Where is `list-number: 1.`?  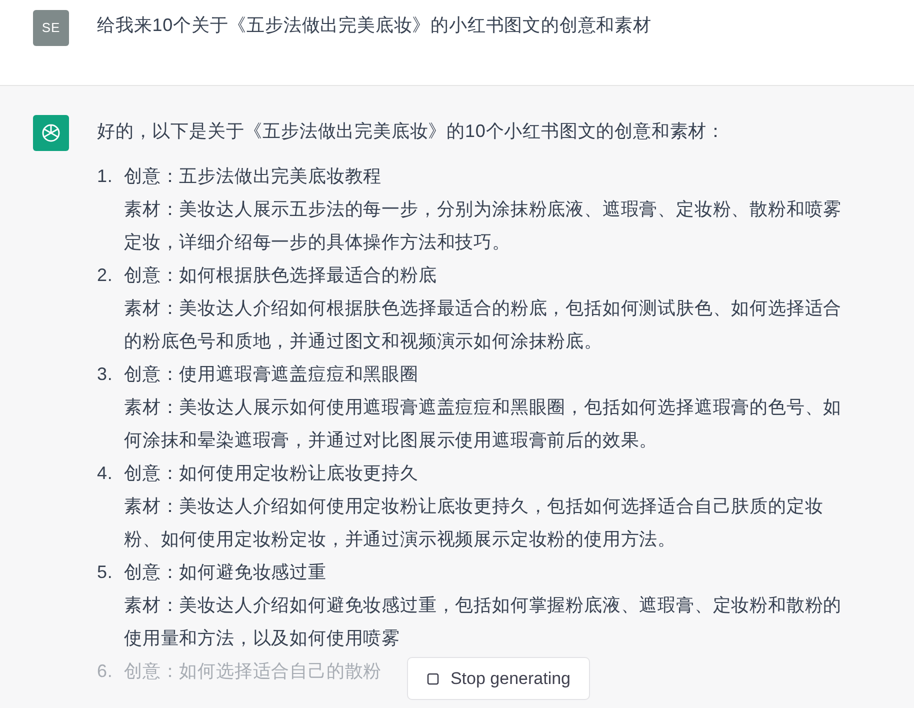
list-number: 1. is located at coordinates (105, 176).